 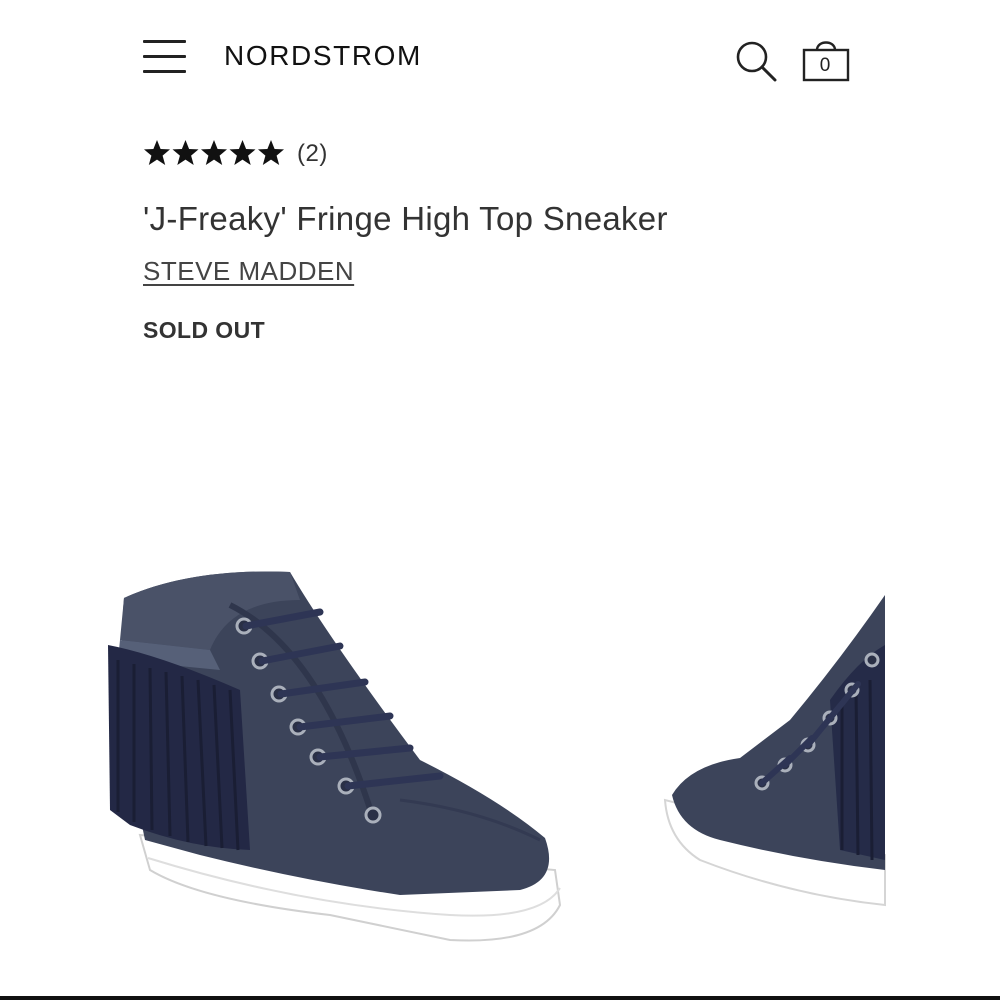 What do you see at coordinates (500, 60) in the screenshot?
I see `site-header: NORDSTROM 0` at bounding box center [500, 60].